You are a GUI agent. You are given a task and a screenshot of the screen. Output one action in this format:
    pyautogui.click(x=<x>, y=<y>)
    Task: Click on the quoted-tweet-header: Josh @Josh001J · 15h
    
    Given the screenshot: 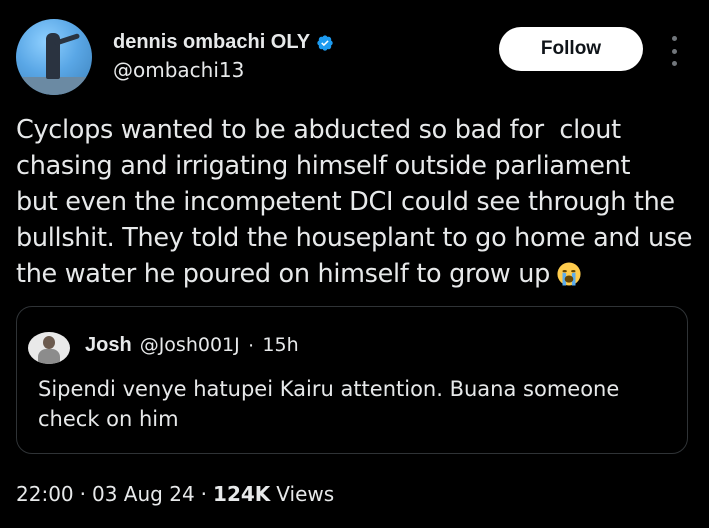 What is the action you would take?
    pyautogui.click(x=192, y=345)
    